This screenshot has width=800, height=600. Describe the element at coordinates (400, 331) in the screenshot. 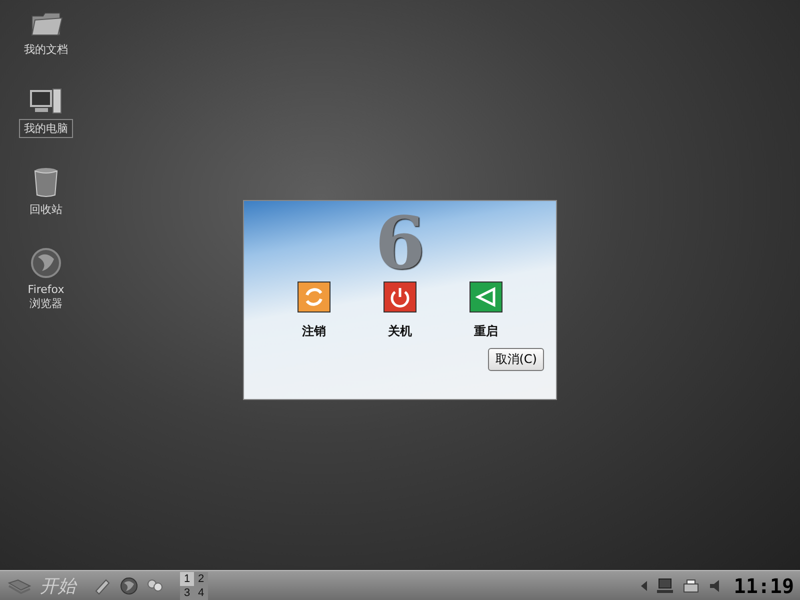

I see `action-label: 关机` at that location.